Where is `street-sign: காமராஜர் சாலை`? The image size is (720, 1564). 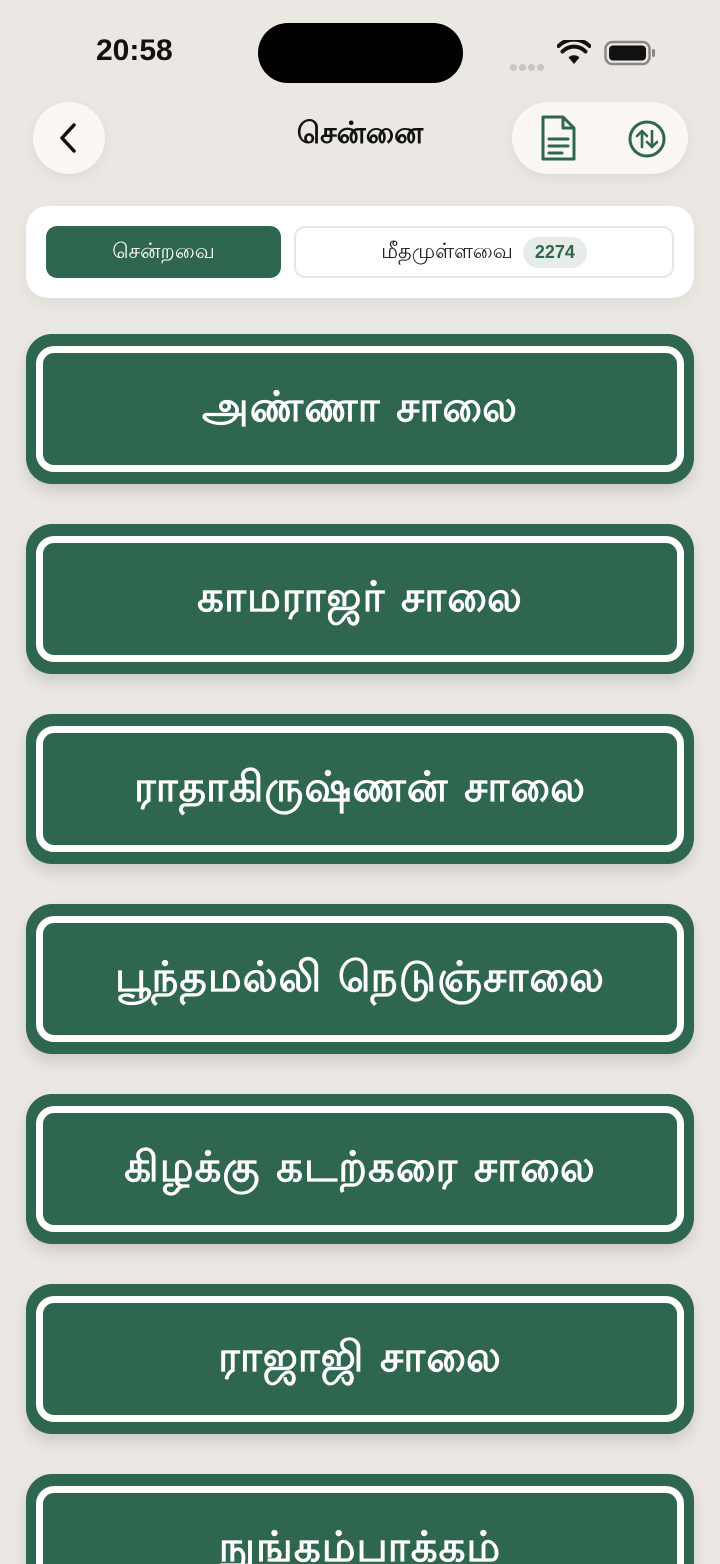 street-sign: காமராஜர் சாலை is located at coordinates (360, 599).